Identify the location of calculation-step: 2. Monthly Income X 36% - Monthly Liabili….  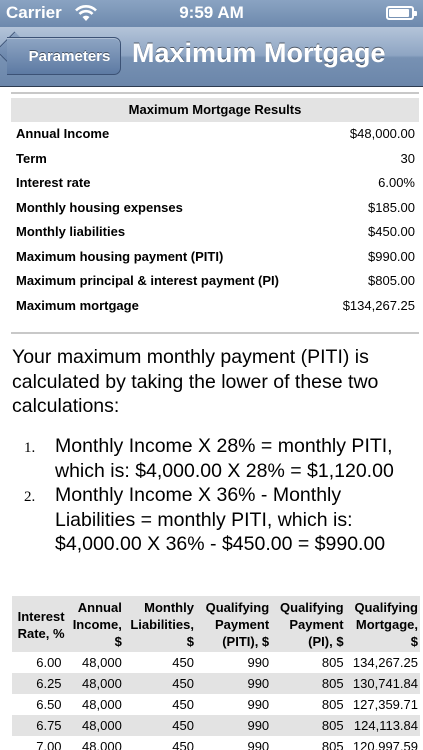
(219, 520).